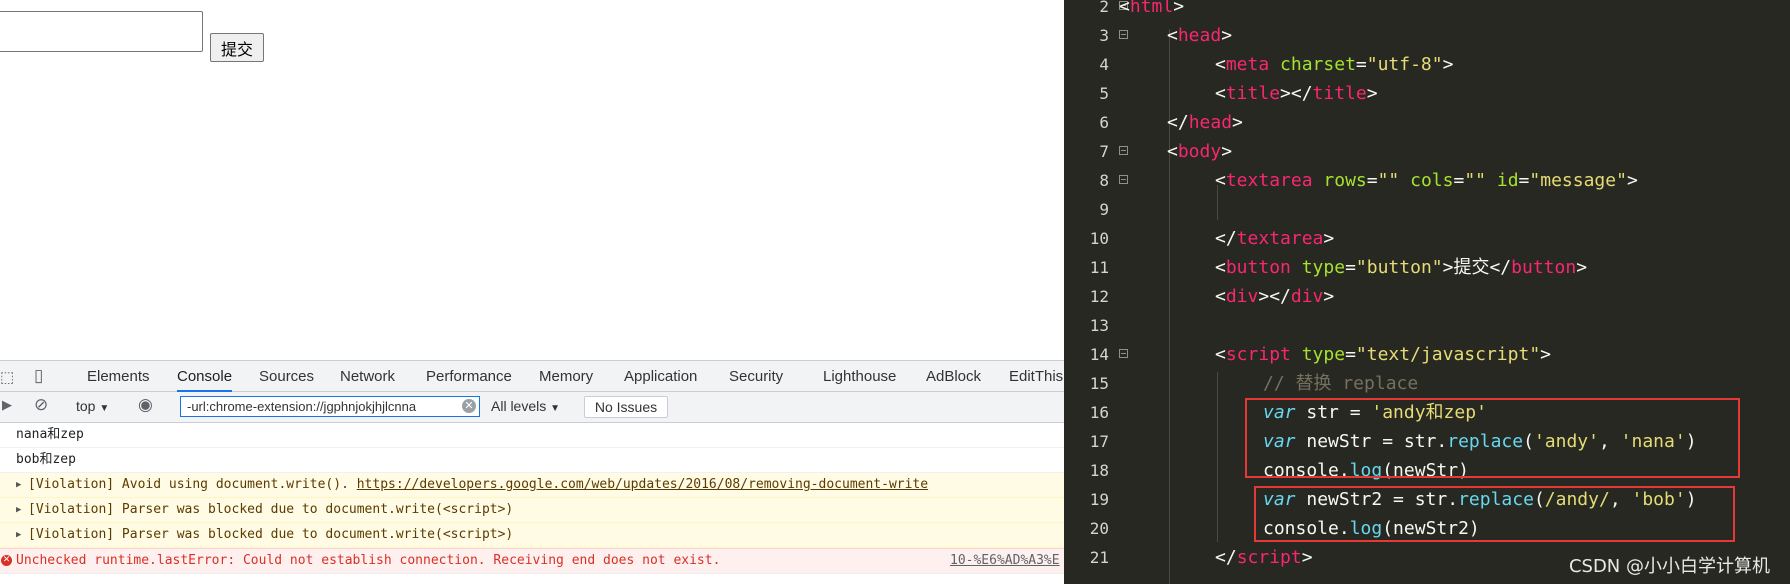 This screenshot has height=584, width=1790. I want to click on line-number: 9, so click(1104, 209).